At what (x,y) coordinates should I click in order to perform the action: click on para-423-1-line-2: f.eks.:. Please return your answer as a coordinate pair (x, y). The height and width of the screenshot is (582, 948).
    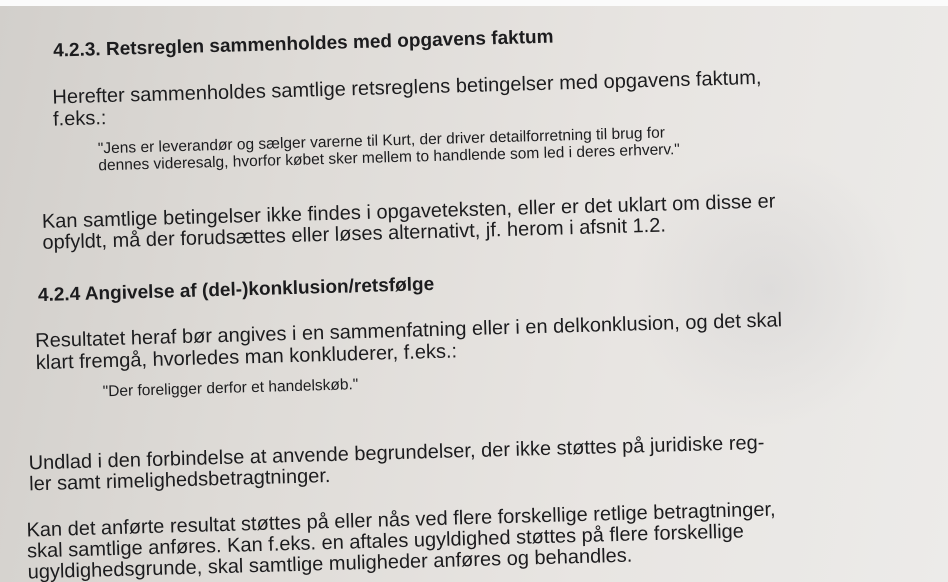
    Looking at the image, I should click on (79, 119).